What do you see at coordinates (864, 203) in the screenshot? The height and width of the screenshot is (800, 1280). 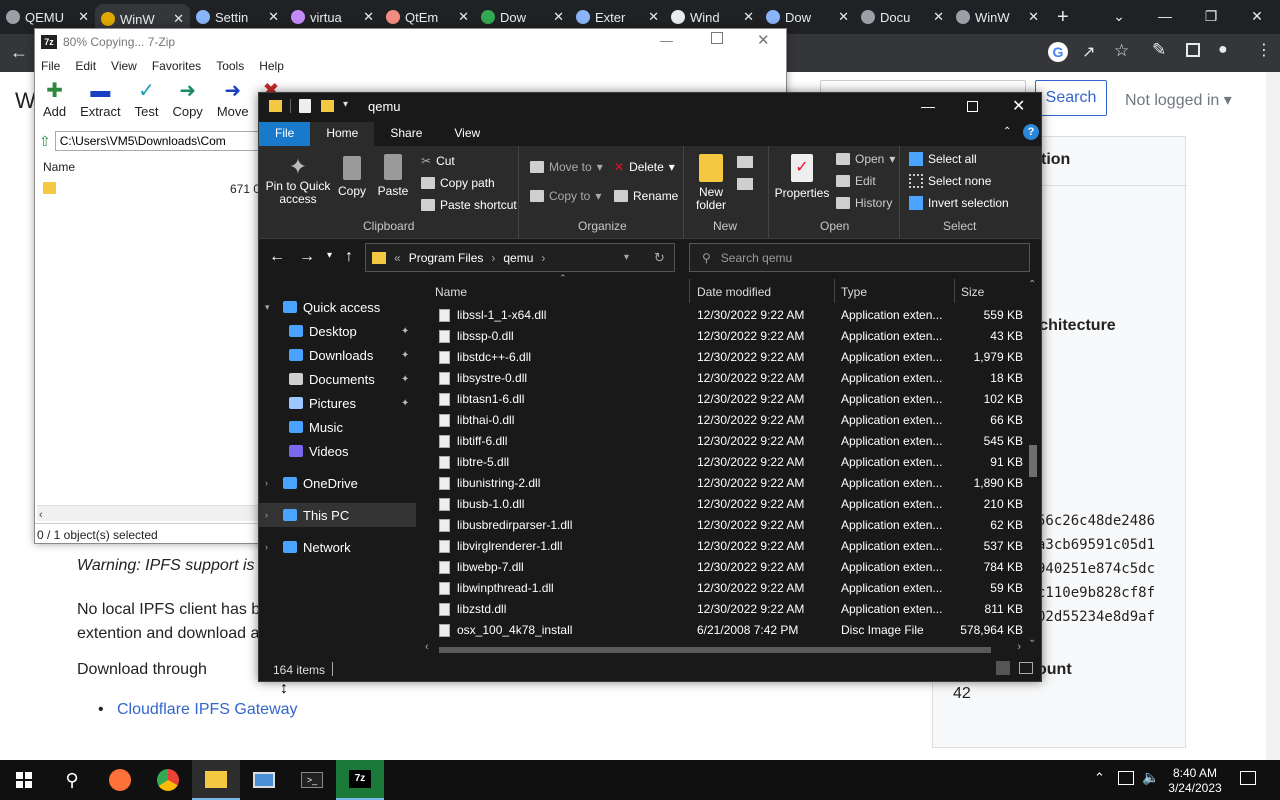 I see `history-button: History` at bounding box center [864, 203].